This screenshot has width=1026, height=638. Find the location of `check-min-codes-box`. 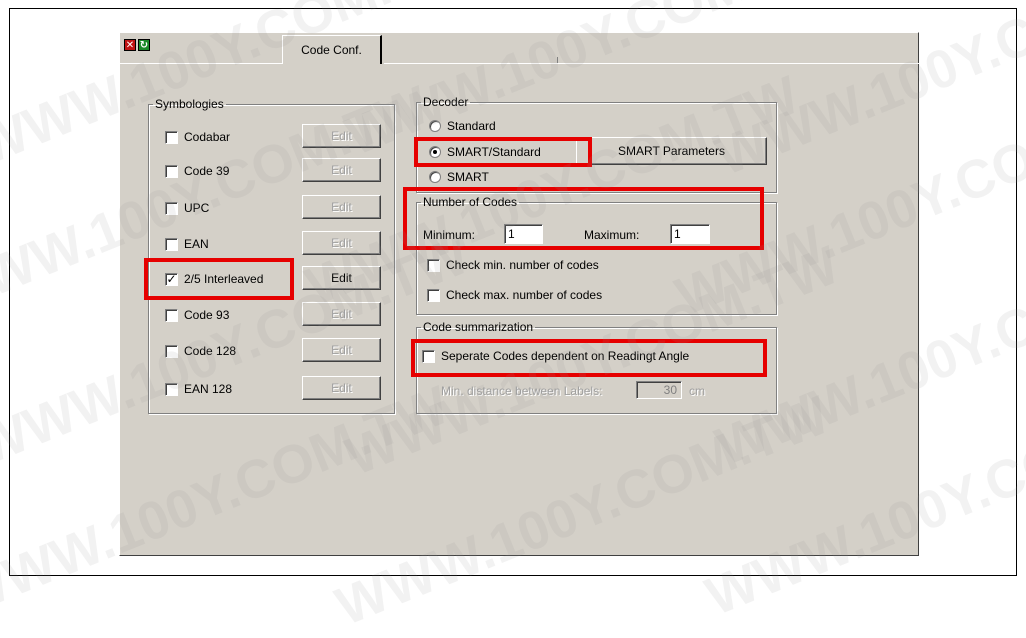

check-min-codes-box is located at coordinates (433, 265).